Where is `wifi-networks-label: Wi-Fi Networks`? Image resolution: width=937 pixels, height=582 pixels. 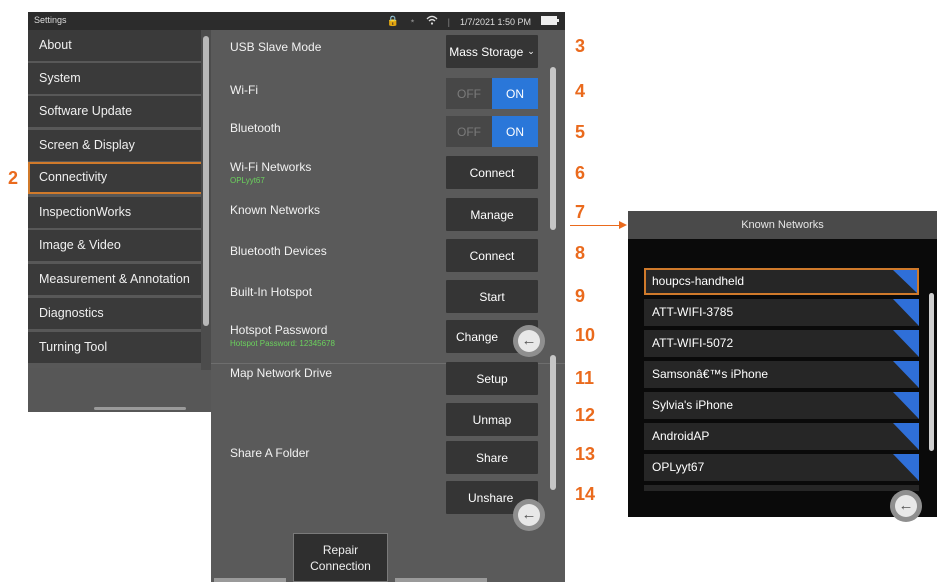 wifi-networks-label: Wi-Fi Networks is located at coordinates (271, 167).